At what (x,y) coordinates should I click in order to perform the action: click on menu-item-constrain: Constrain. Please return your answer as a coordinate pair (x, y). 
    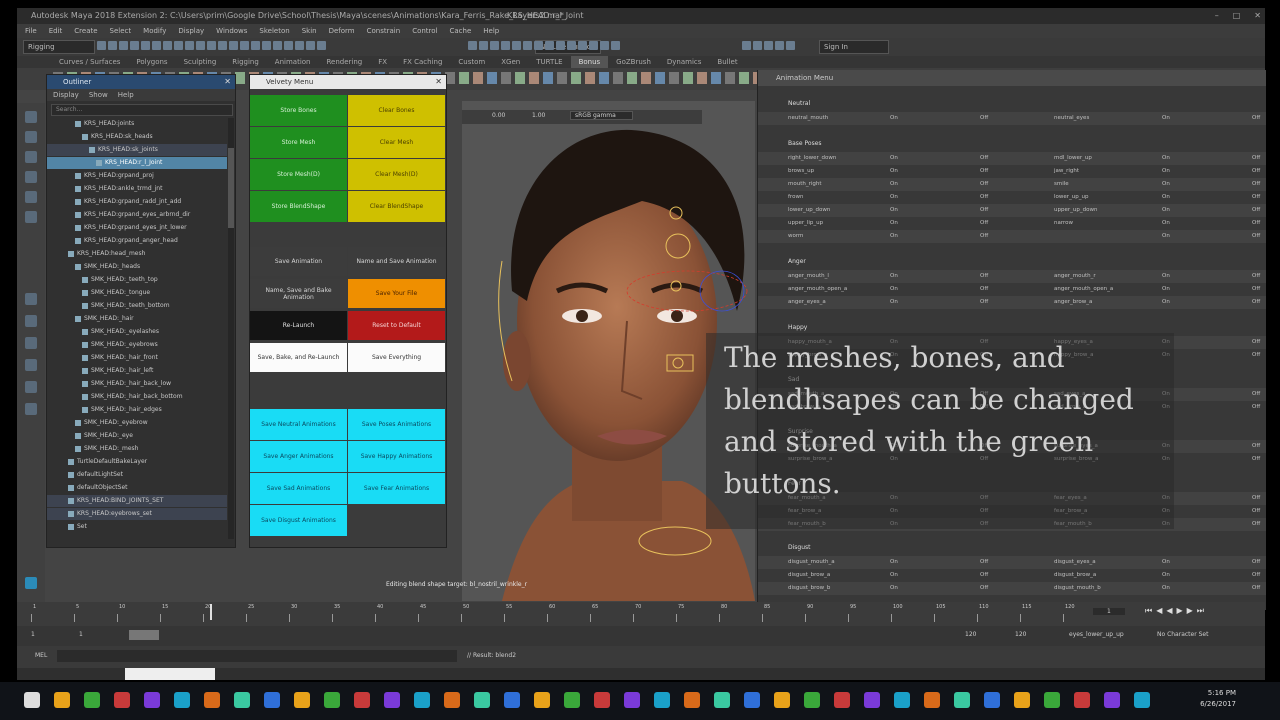
    Looking at the image, I should click on (384, 31).